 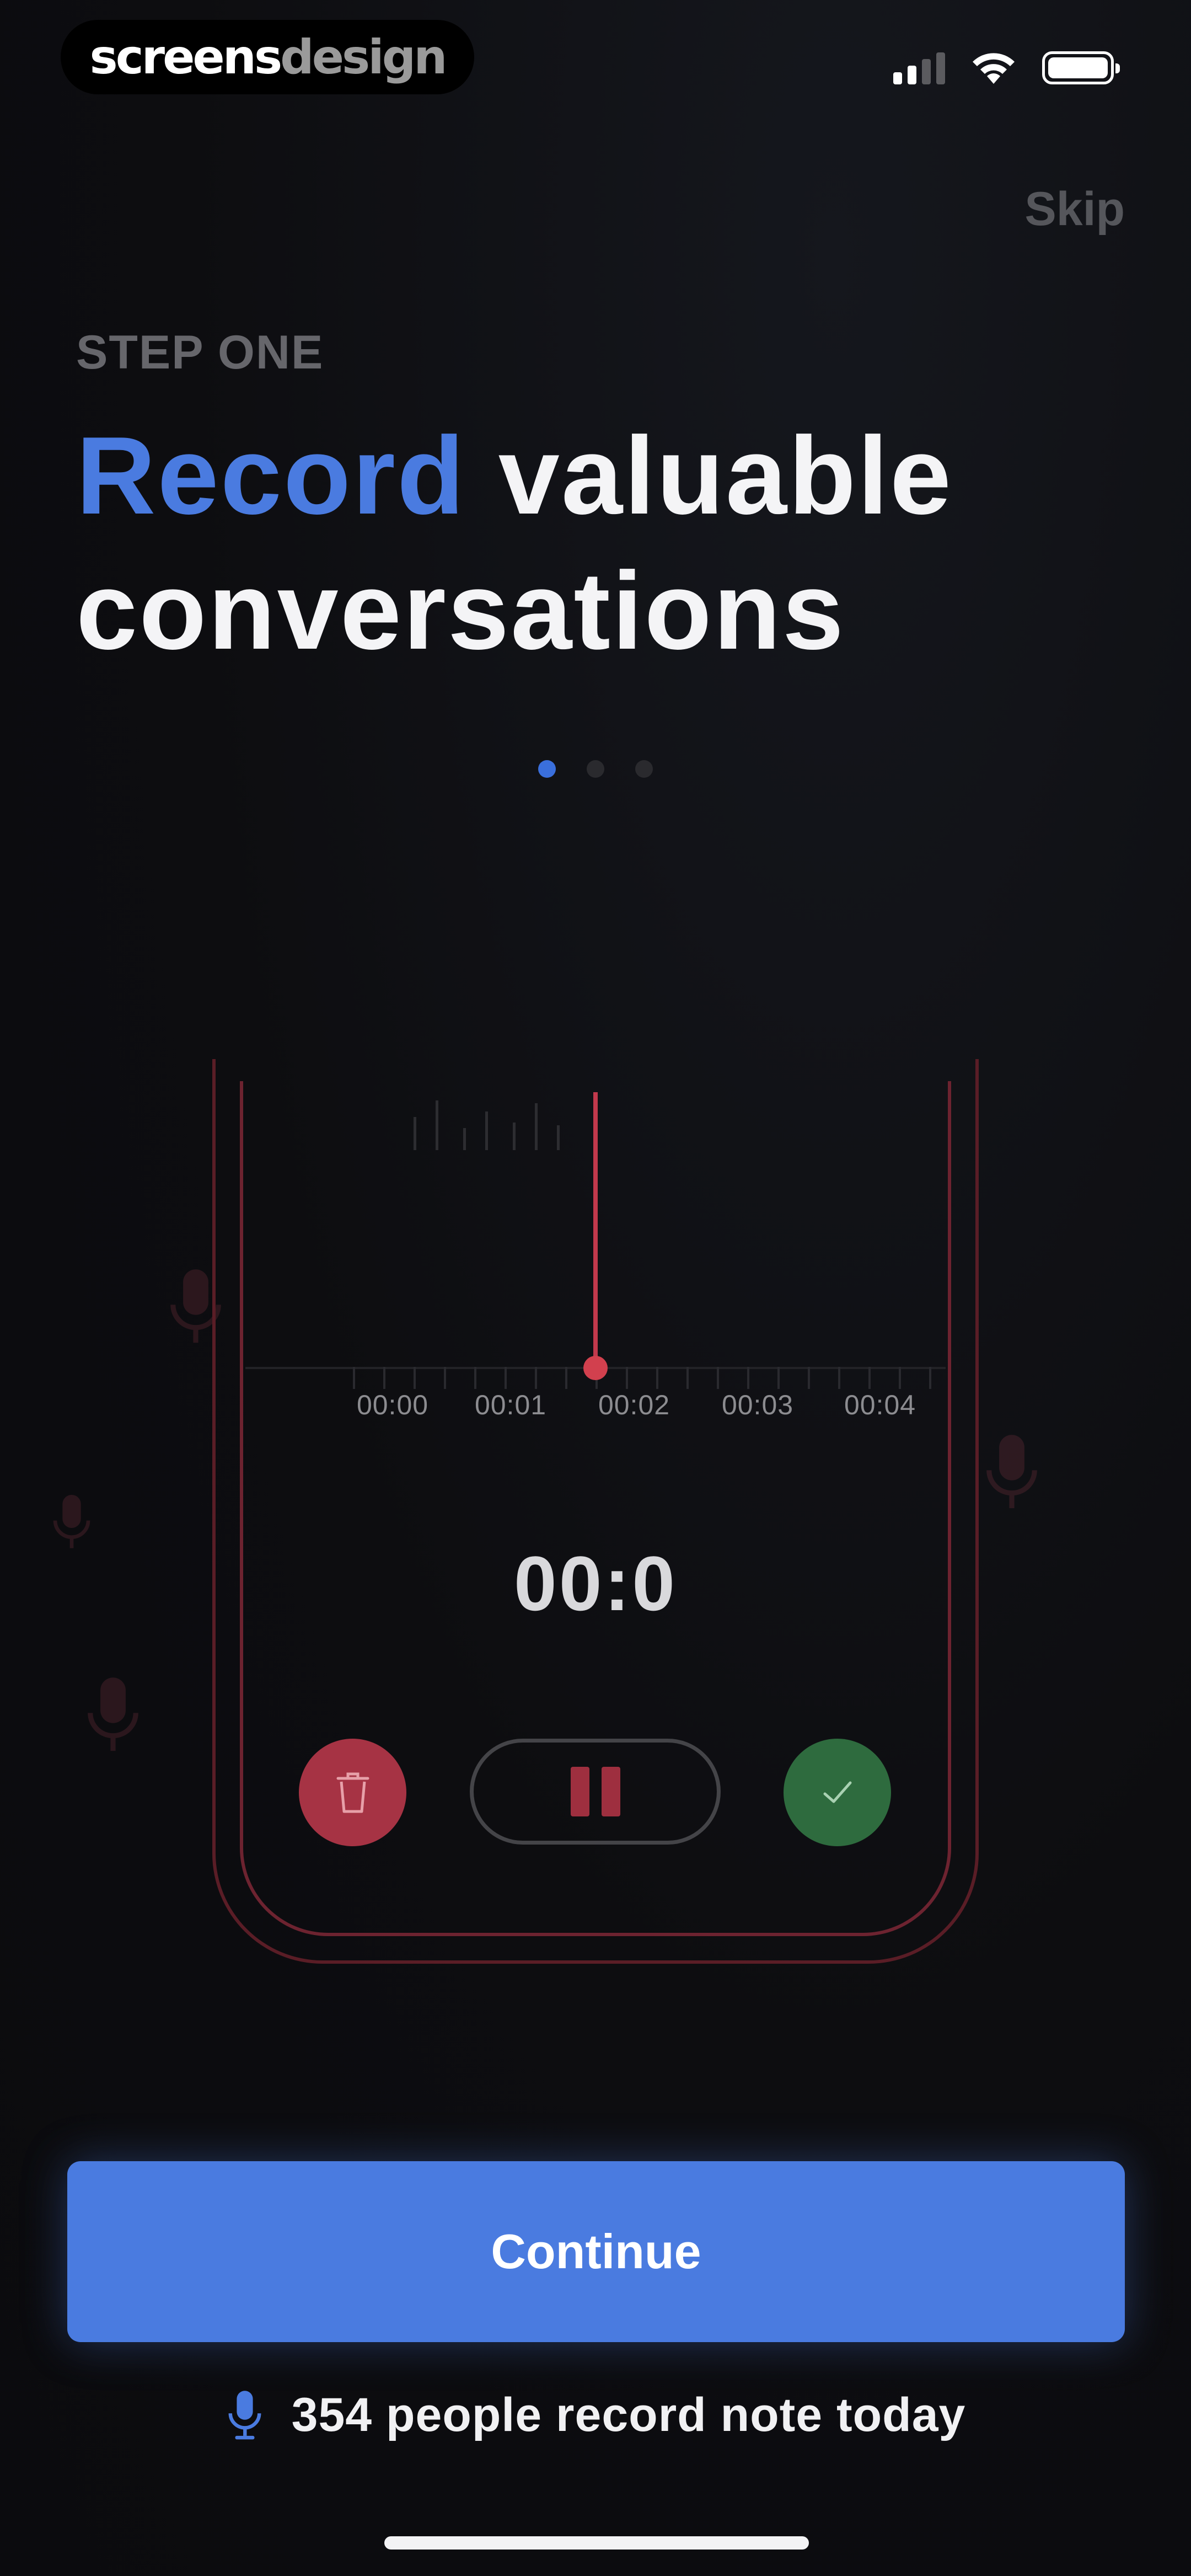 I want to click on wifi-icon, so click(x=994, y=68).